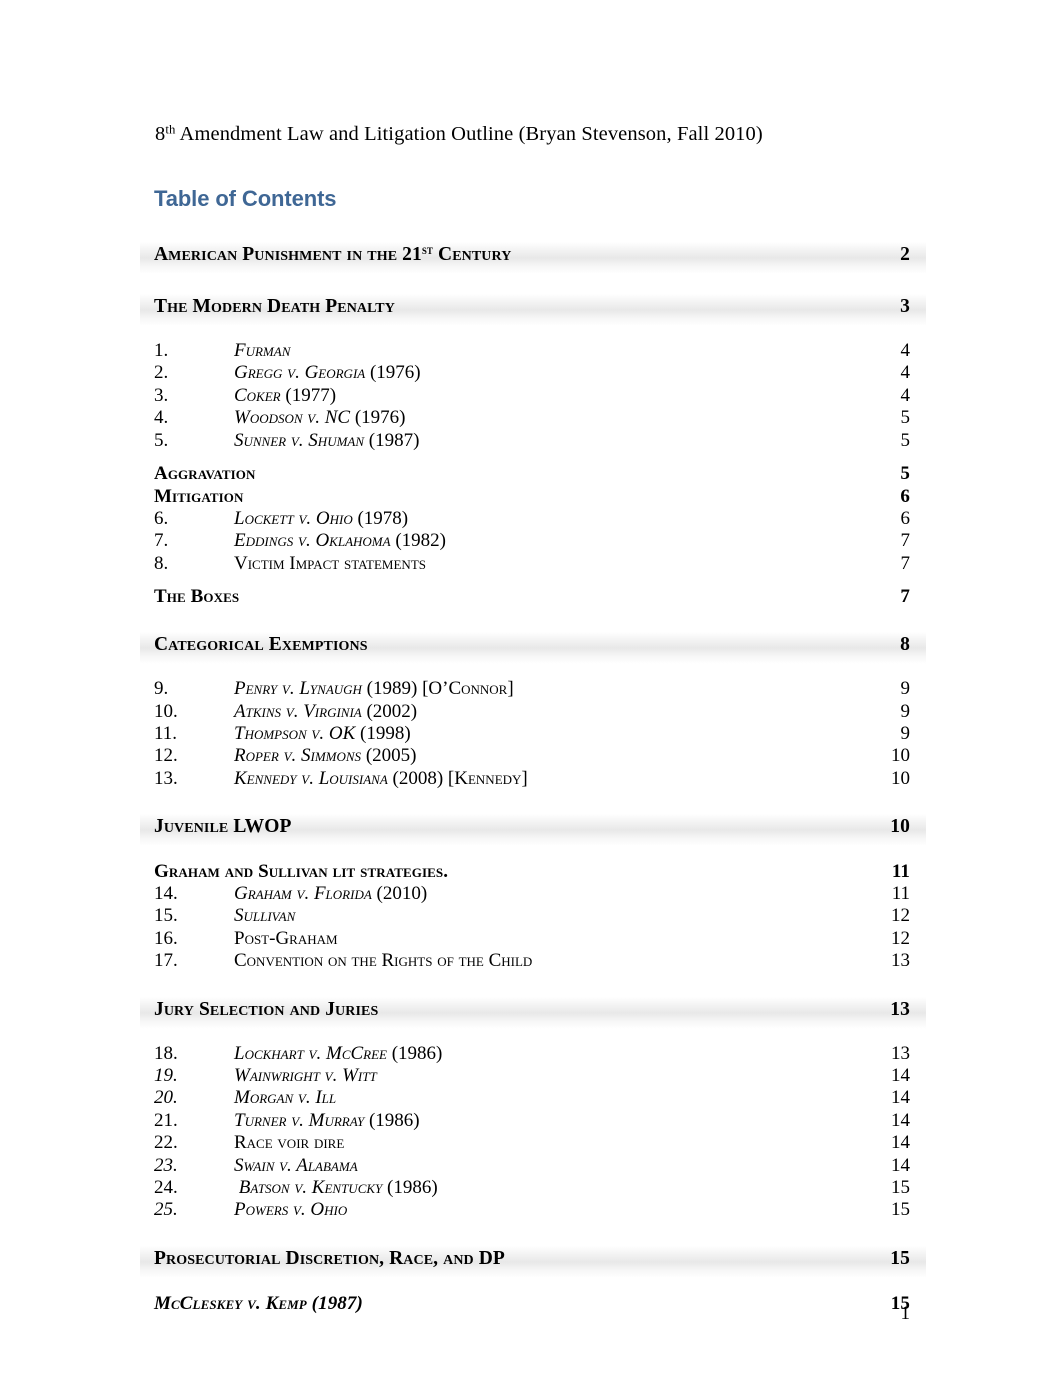 This screenshot has width=1062, height=1377. I want to click on toc-entry-level-1: The Modern Death Penalty 3, so click(533, 309).